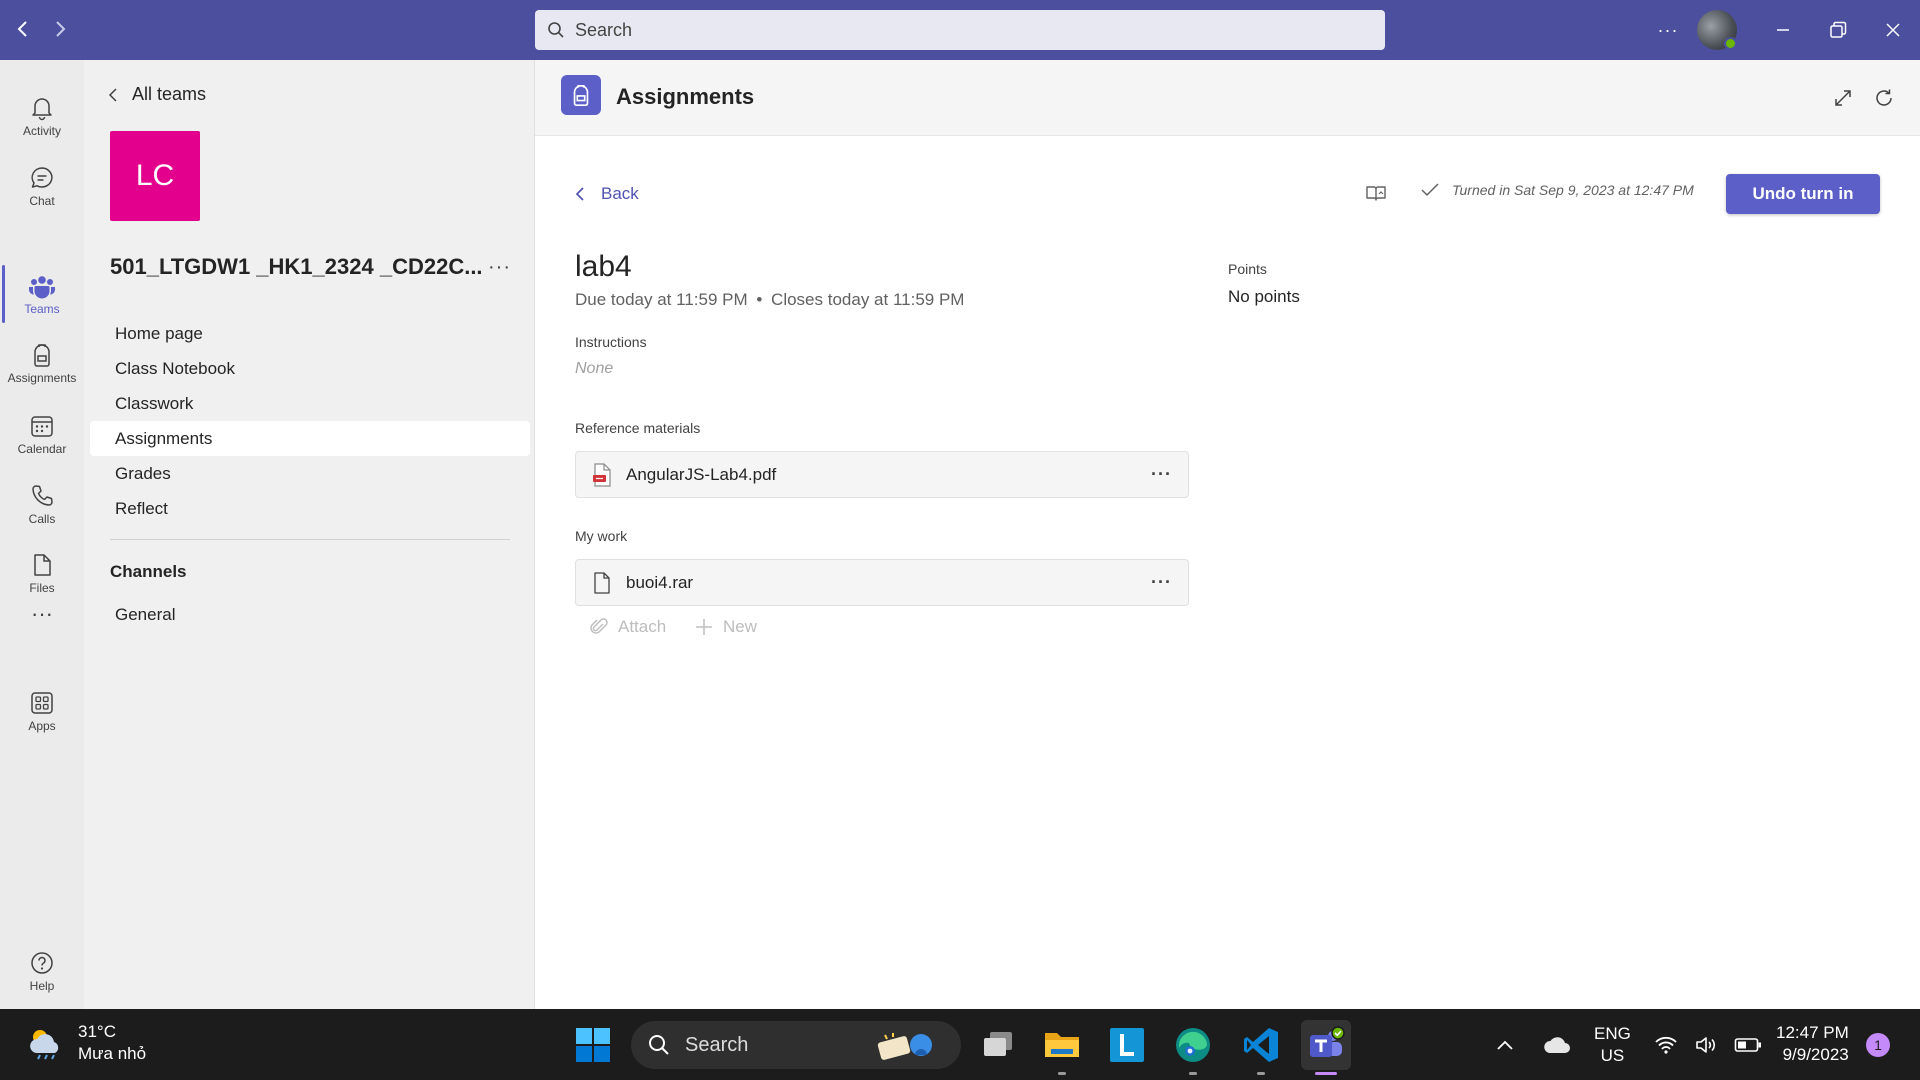 The height and width of the screenshot is (1080, 1920). I want to click on file-name: buoi4.rar, so click(660, 582).